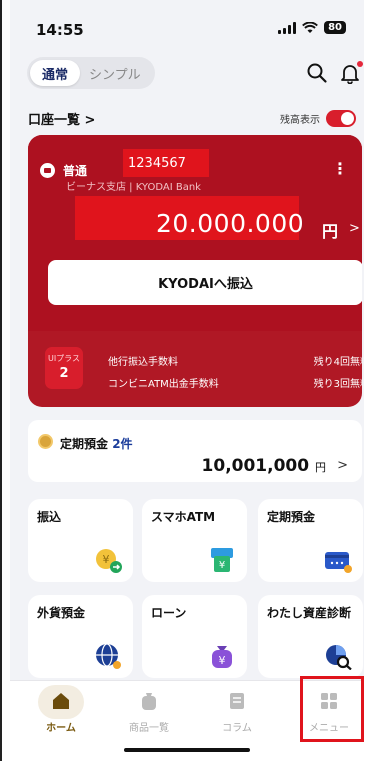 The width and height of the screenshot is (374, 761). I want to click on fee-row: コンビニATM出金手数料 残り3回無料, so click(235, 382).